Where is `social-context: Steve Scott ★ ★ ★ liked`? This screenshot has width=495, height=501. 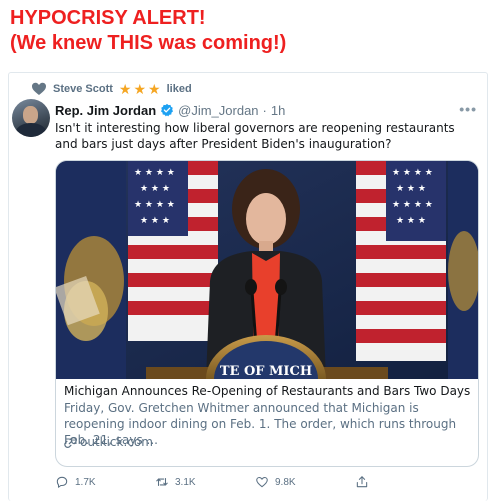
social-context: Steve Scott ★ ★ ★ liked is located at coordinates (111, 89).